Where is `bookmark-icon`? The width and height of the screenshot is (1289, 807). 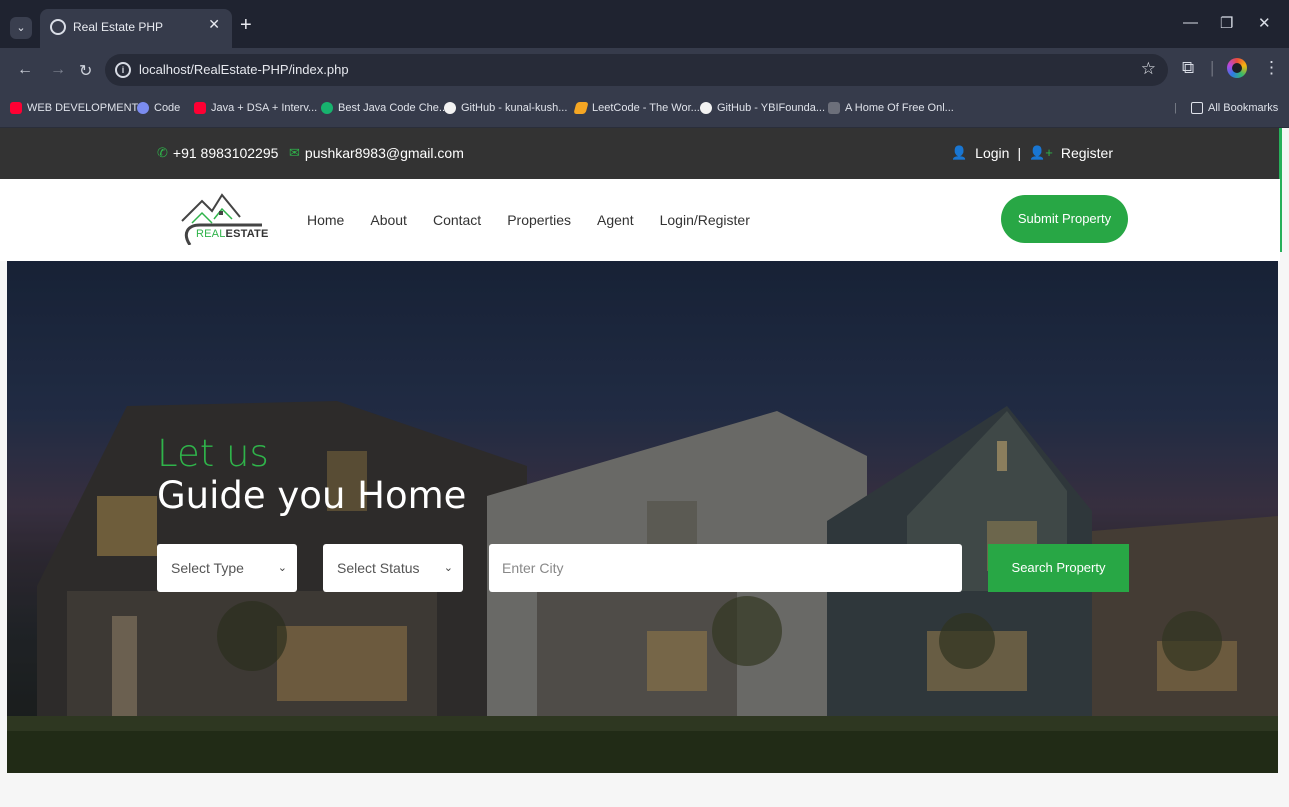 bookmark-icon is located at coordinates (327, 108).